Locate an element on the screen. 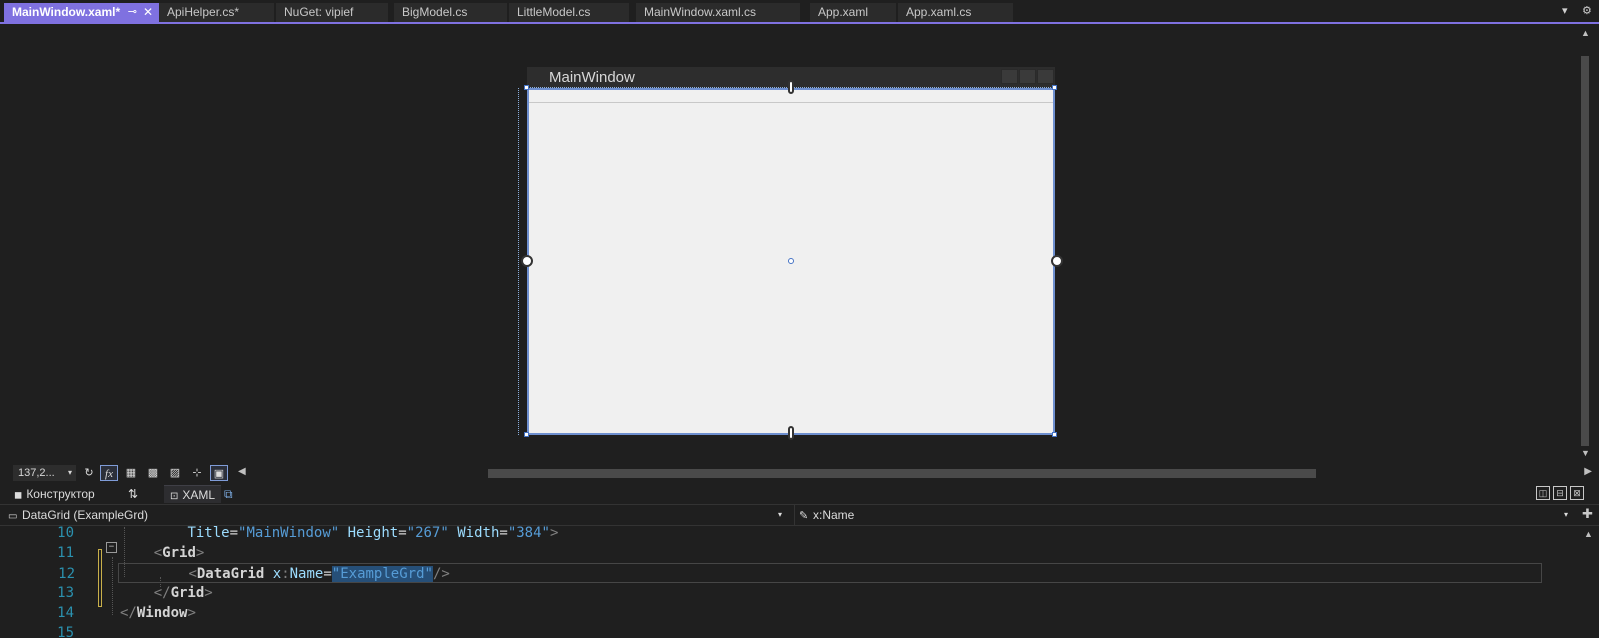 This screenshot has width=1599, height=638. resize-handle-top-right is located at coordinates (1054, 87).